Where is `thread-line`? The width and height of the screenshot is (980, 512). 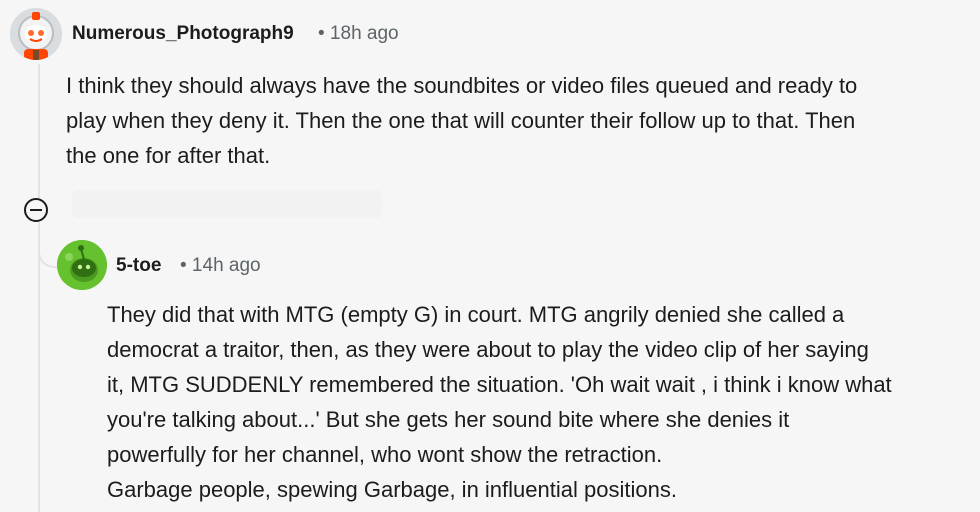
thread-line is located at coordinates (39, 288).